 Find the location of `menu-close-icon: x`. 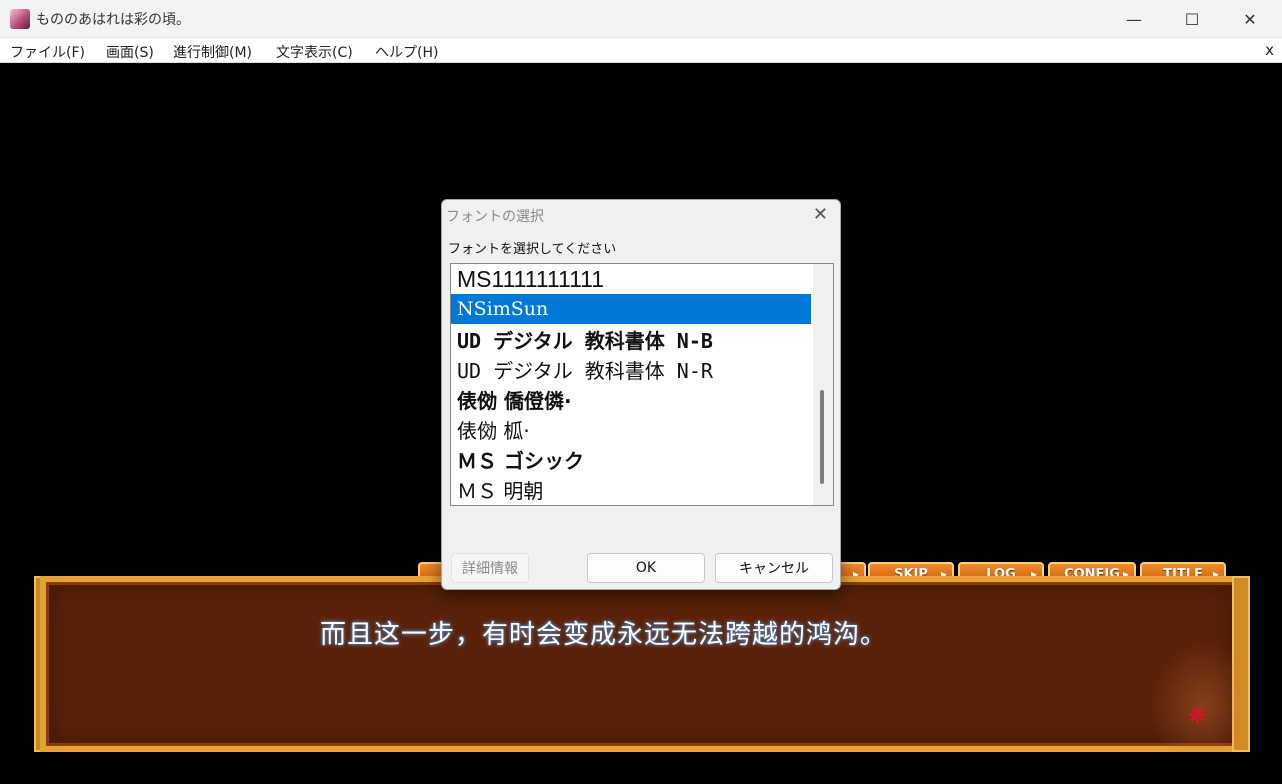

menu-close-icon: x is located at coordinates (1269, 50).